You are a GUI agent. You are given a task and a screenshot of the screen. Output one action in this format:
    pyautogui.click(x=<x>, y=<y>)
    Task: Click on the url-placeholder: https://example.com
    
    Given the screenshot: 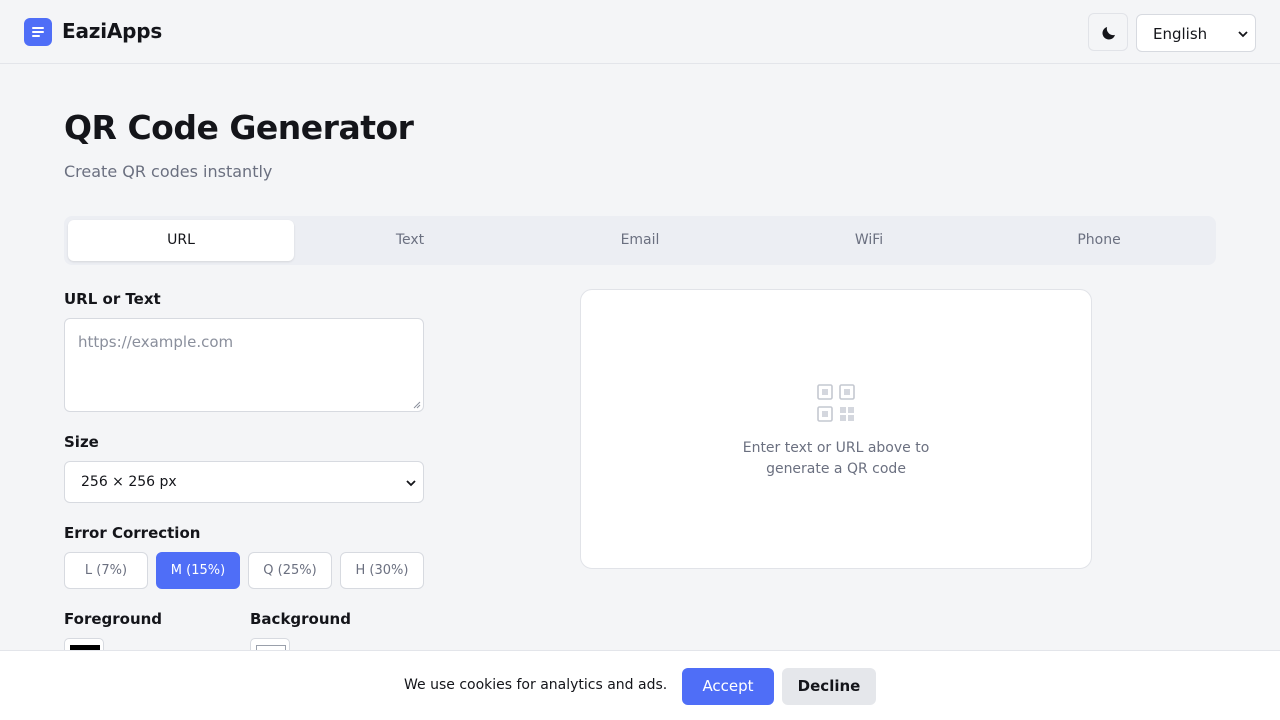 What is the action you would take?
    pyautogui.click(x=156, y=342)
    